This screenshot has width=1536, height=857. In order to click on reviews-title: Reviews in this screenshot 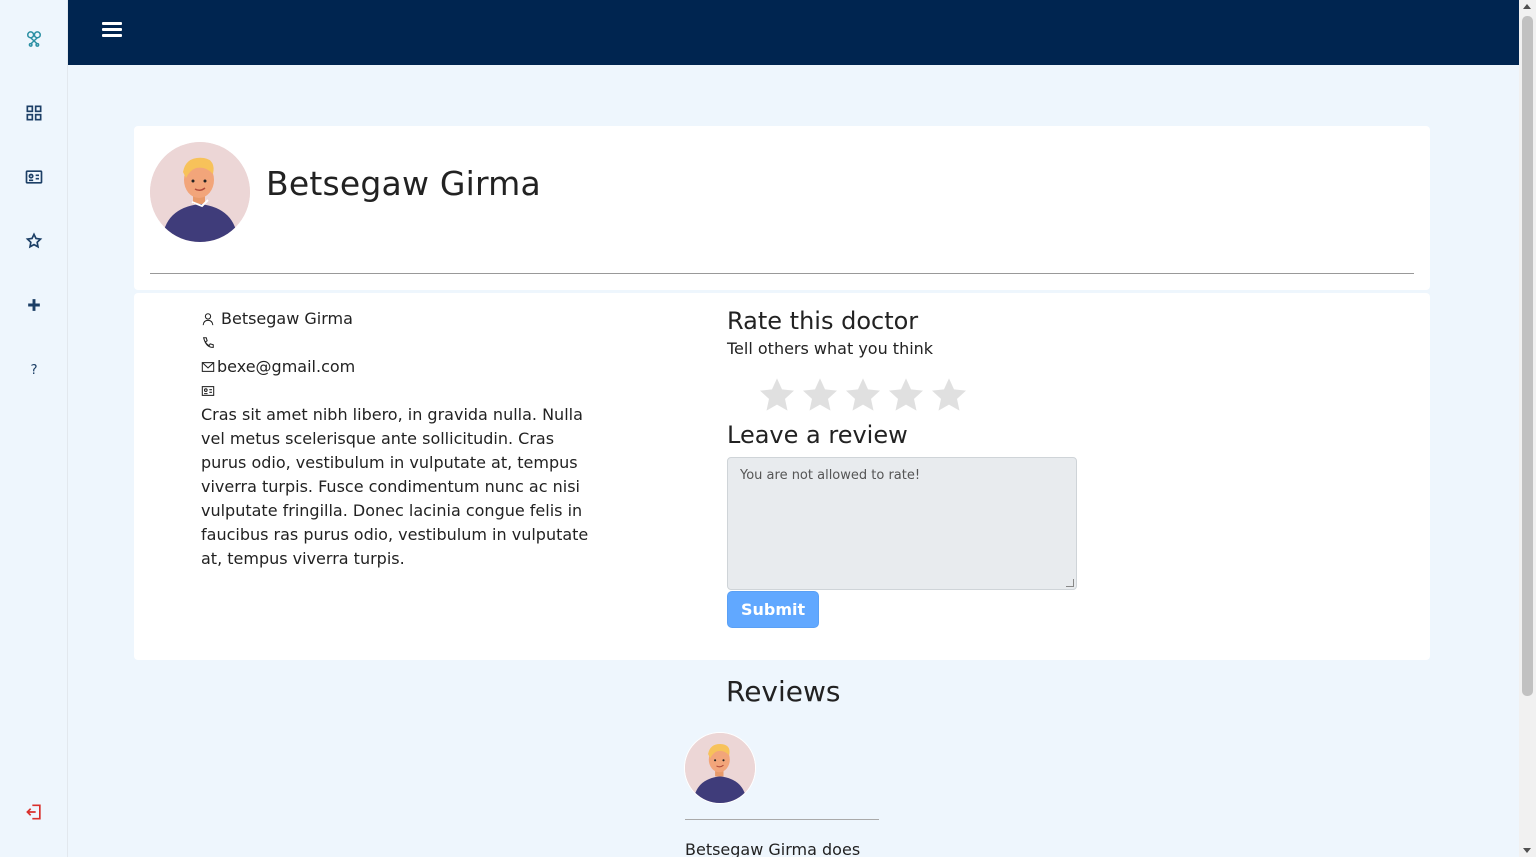, I will do `click(783, 691)`.